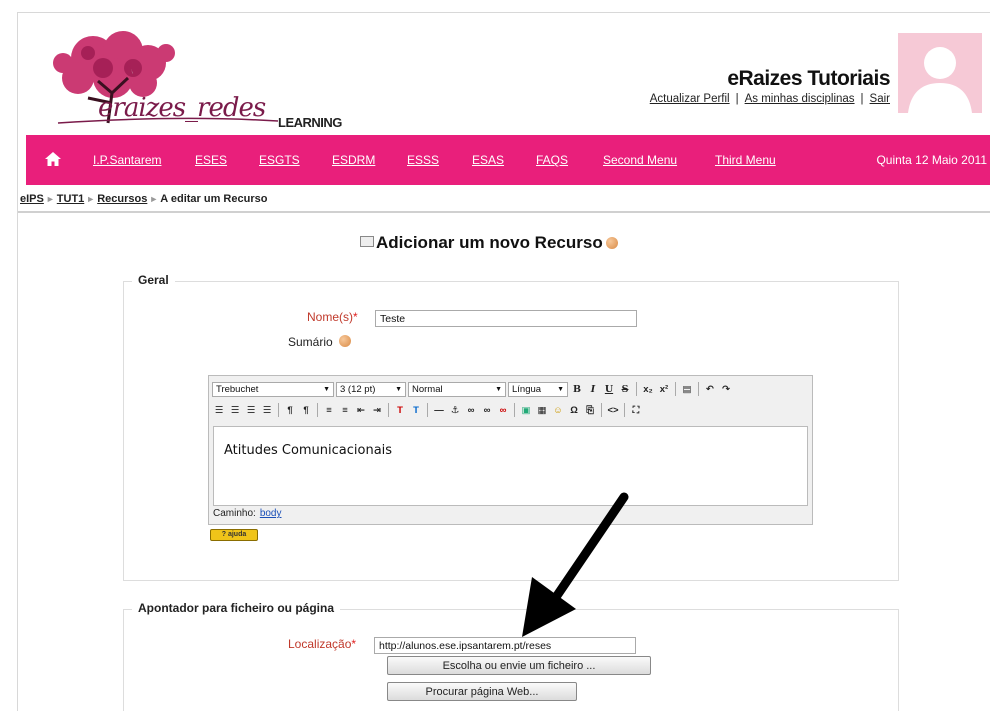  I want to click on search-replace-icon: ⎘, so click(590, 410).